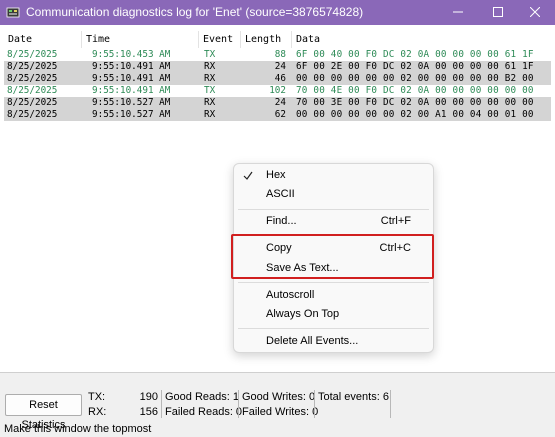 This screenshot has height=437, width=555. I want to click on window-app-icon, so click(13, 12).